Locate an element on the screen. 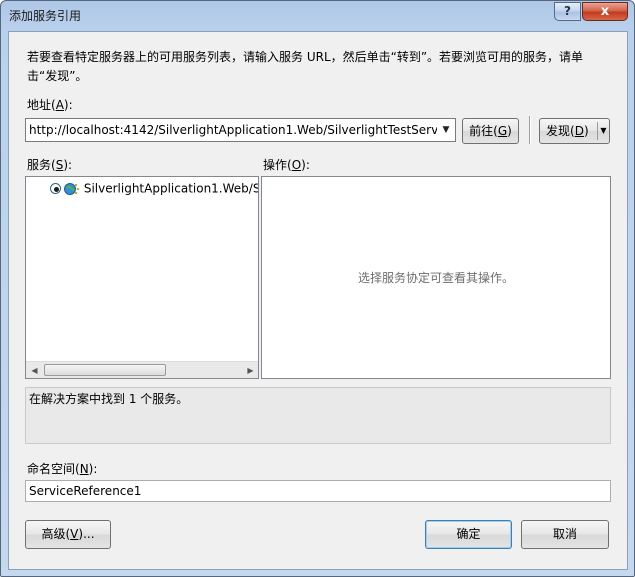  close-button: x is located at coordinates (605, 11).